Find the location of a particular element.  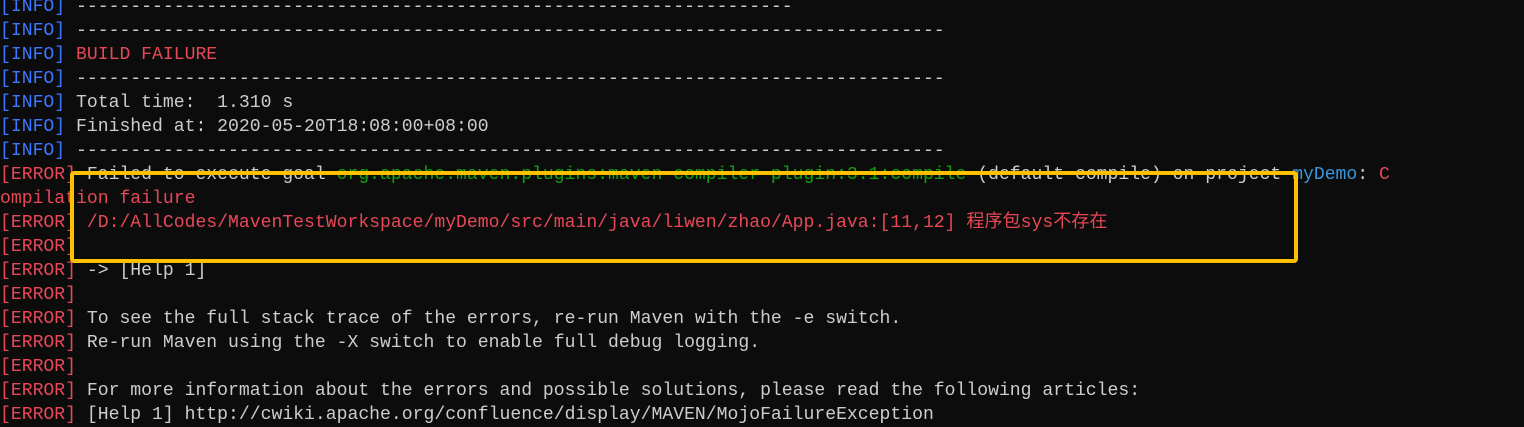

log-text: C is located at coordinates (1384, 175).